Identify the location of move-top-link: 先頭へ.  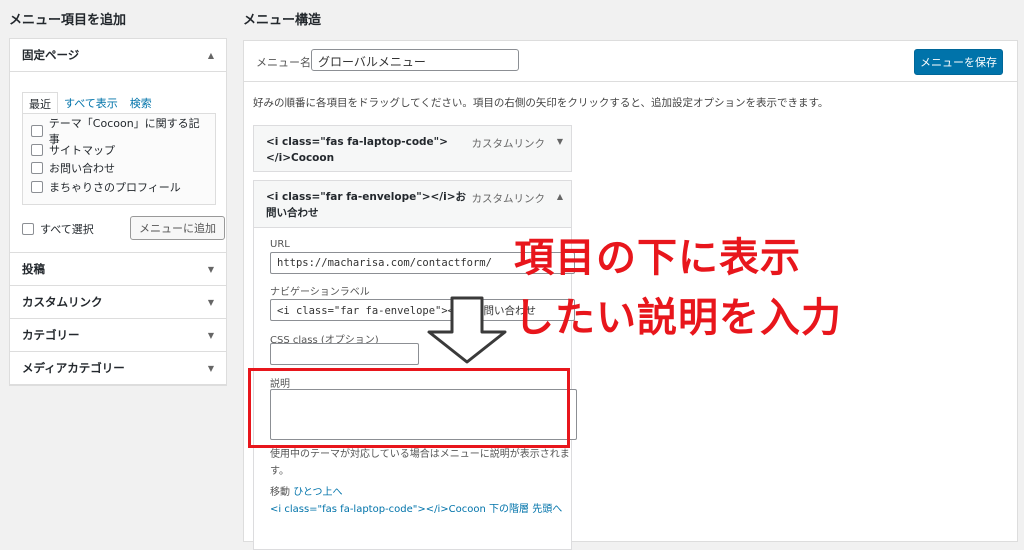
(547, 509).